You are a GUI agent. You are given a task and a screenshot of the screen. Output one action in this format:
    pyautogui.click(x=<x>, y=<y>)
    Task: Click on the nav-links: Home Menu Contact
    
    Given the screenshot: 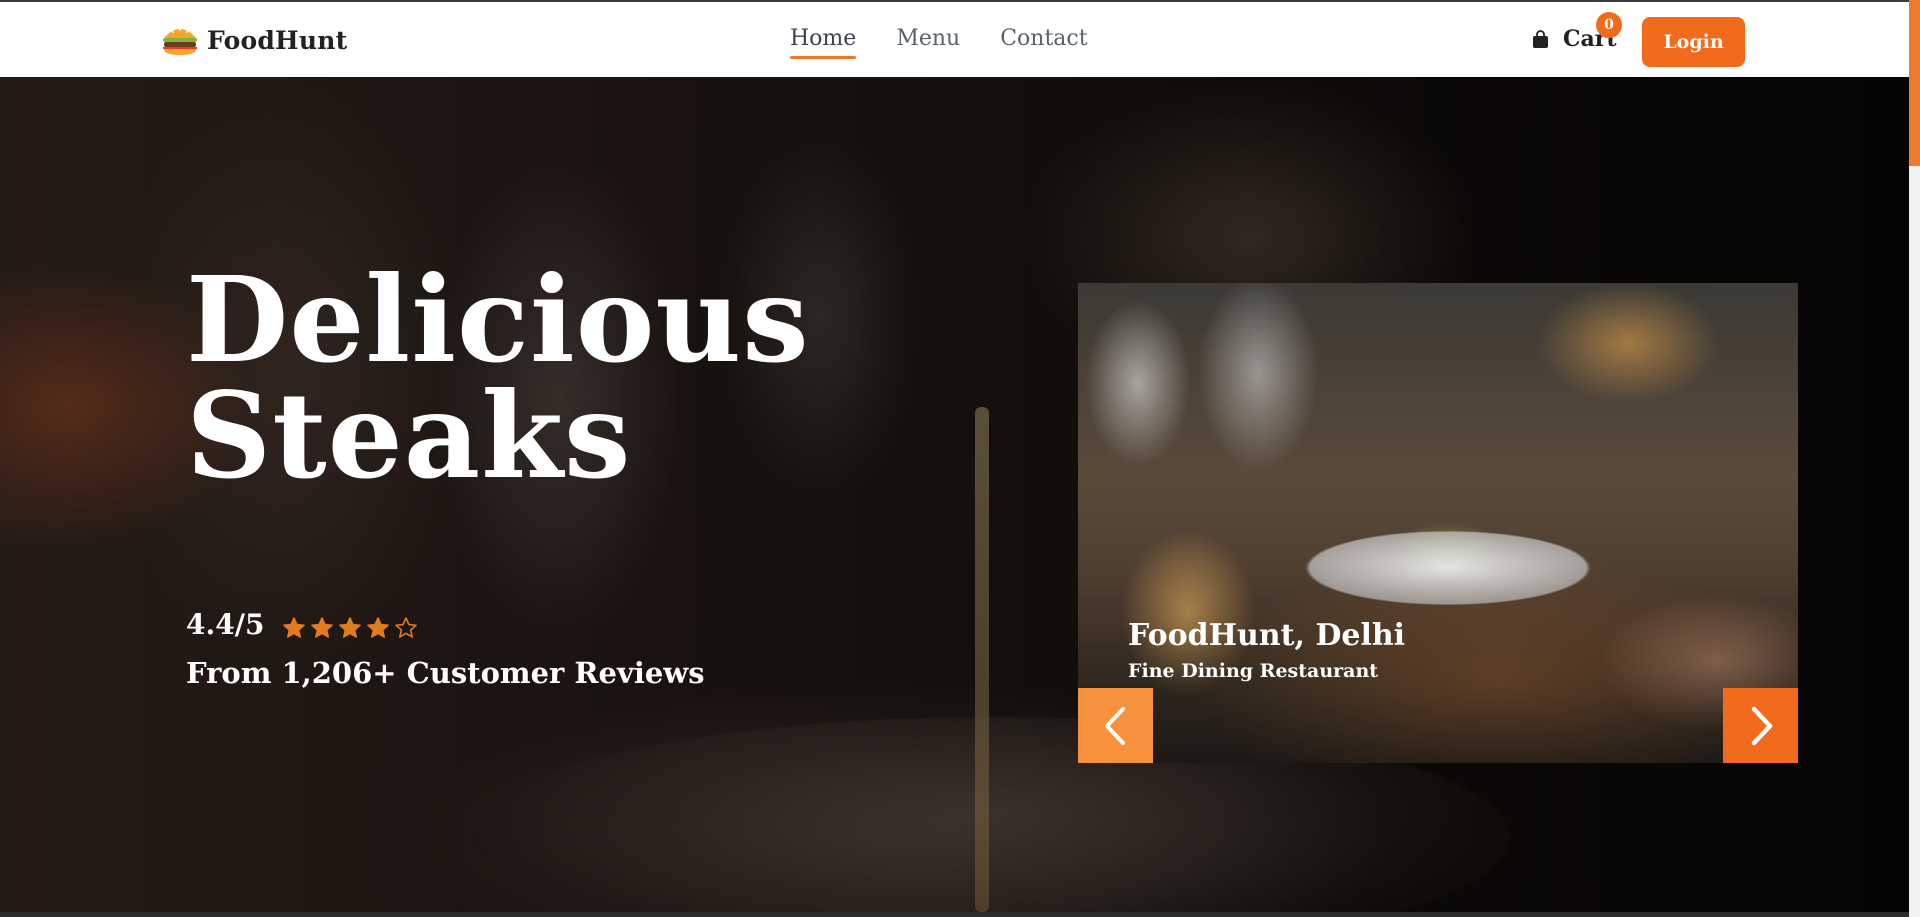 What is the action you would take?
    pyautogui.click(x=939, y=42)
    